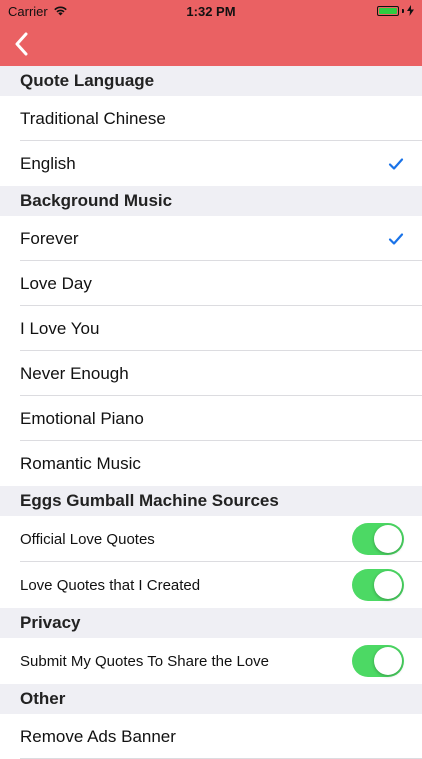 Image resolution: width=422 pixels, height=759 pixels. I want to click on row-label: Remove Ads Banner, so click(98, 736).